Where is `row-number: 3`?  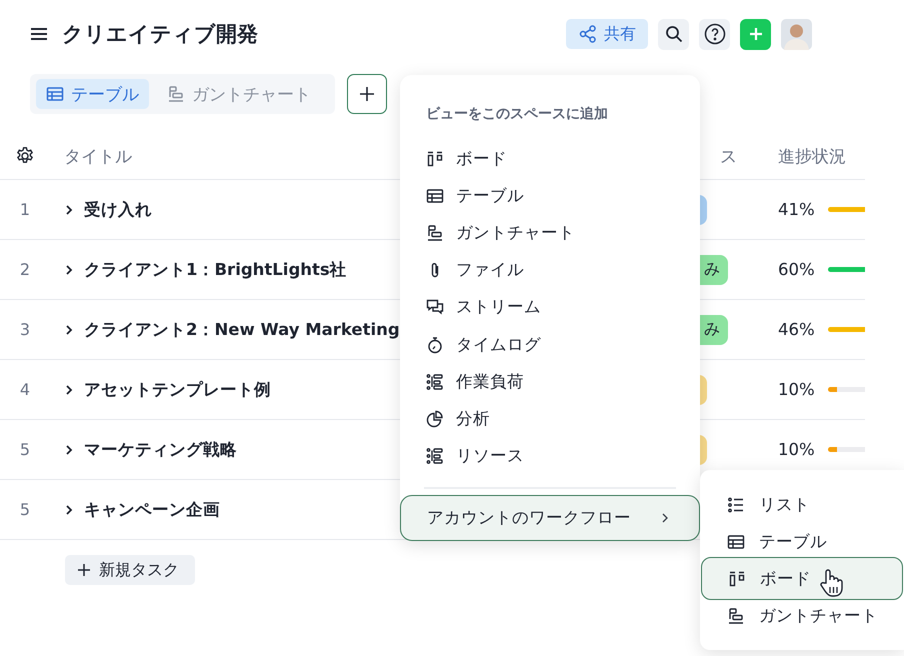 row-number: 3 is located at coordinates (25, 329).